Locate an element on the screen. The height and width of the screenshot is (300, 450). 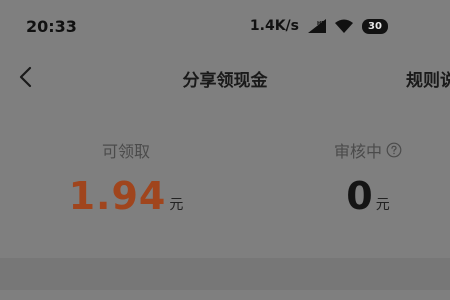
claimable-amount: 1.94 is located at coordinates (117, 196).